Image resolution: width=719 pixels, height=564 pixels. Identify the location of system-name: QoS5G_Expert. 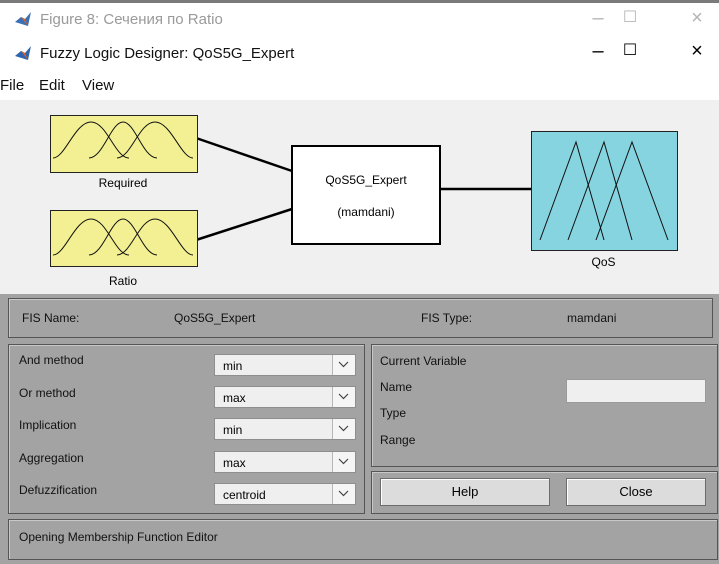
(366, 180).